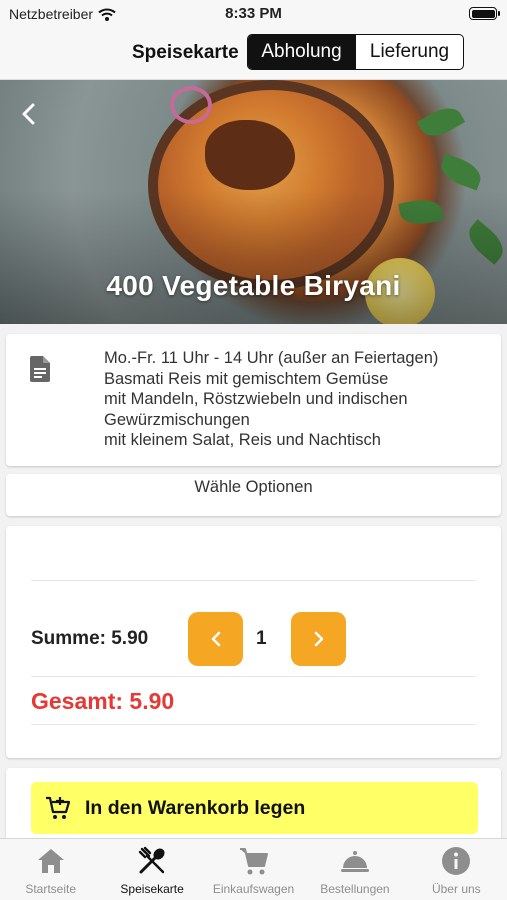 This screenshot has width=507, height=900. What do you see at coordinates (195, 807) in the screenshot?
I see `add-to-cart-label: In den Warenkorb legen` at bounding box center [195, 807].